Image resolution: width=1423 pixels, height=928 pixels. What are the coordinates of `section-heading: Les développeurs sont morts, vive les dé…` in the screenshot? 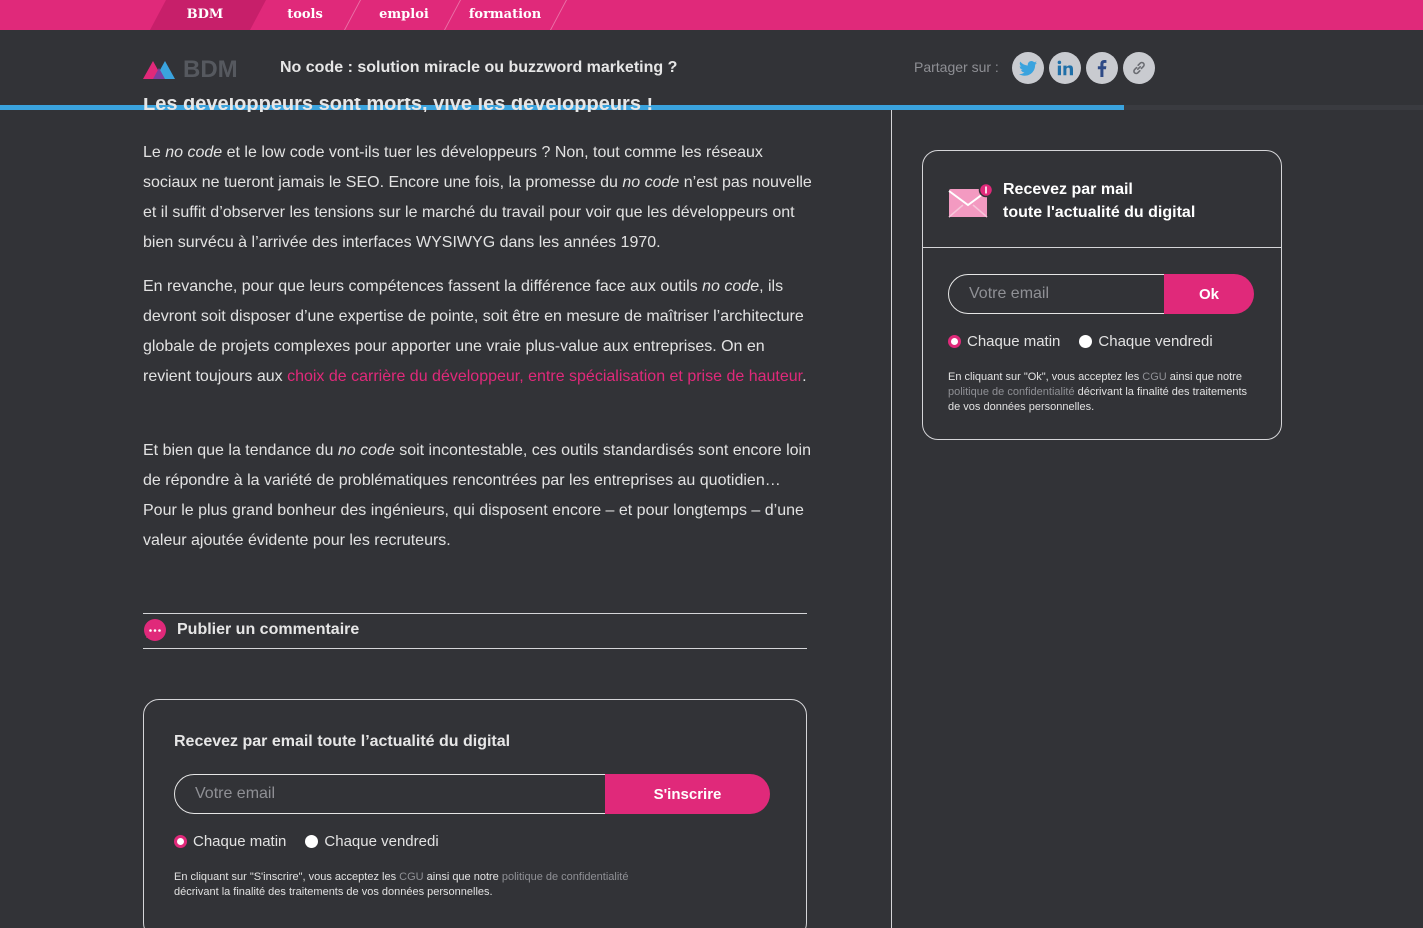 It's located at (398, 105).